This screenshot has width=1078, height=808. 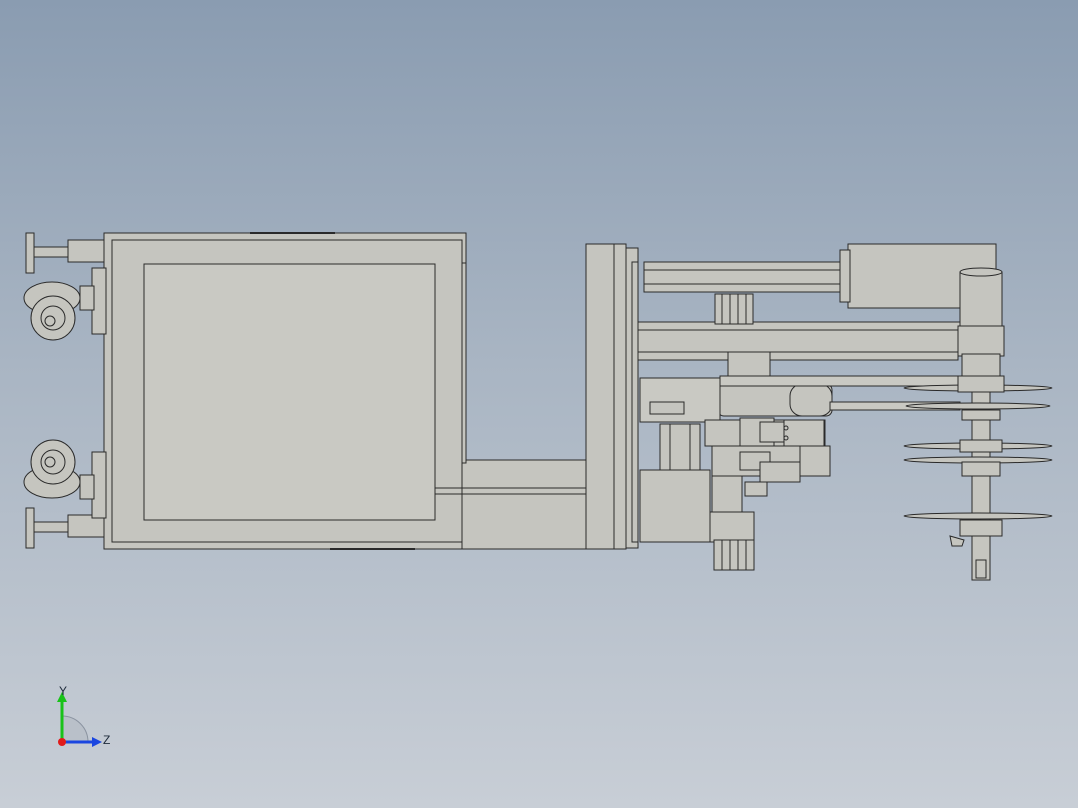 I want to click on z-axis-label: Z, so click(x=107, y=740).